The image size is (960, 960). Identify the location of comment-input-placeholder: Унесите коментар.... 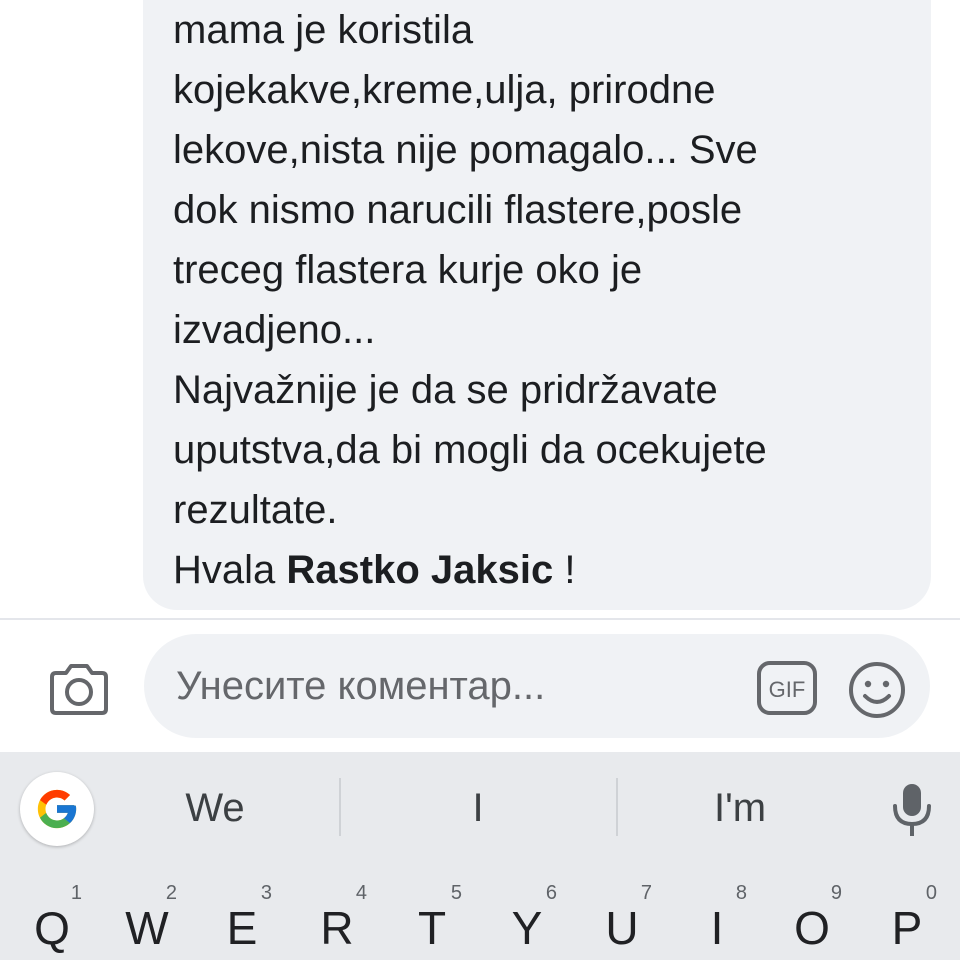
(360, 686).